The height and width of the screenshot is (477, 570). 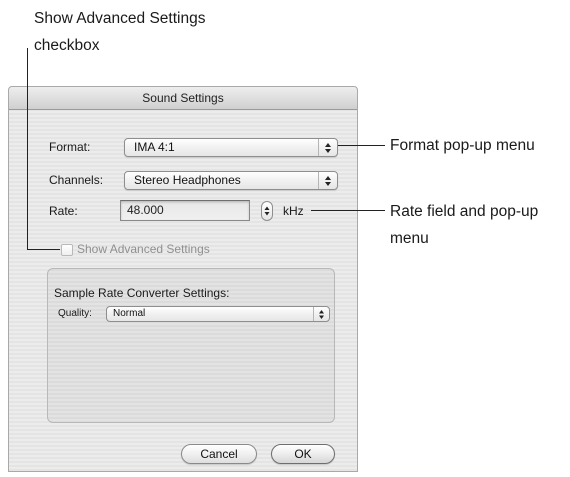 I want to click on show-advanced-checkbox, so click(x=67, y=250).